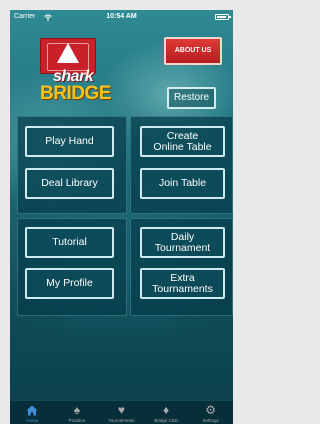 The height and width of the screenshot is (424, 320). I want to click on battery-icon, so click(223, 17).